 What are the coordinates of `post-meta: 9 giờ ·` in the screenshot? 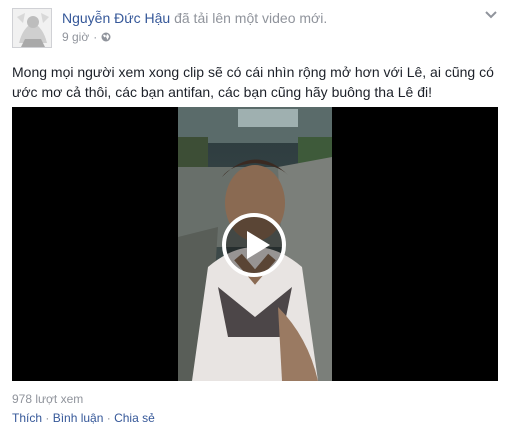 It's located at (86, 37).